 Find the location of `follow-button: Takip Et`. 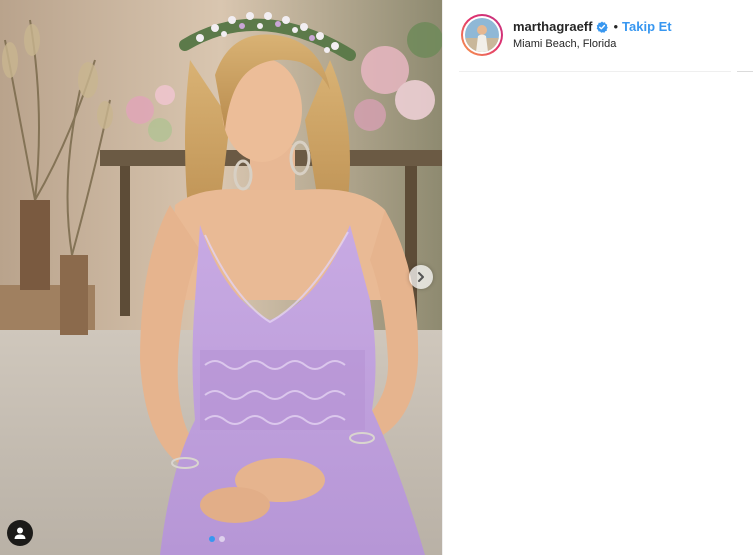

follow-button: Takip Et is located at coordinates (647, 26).